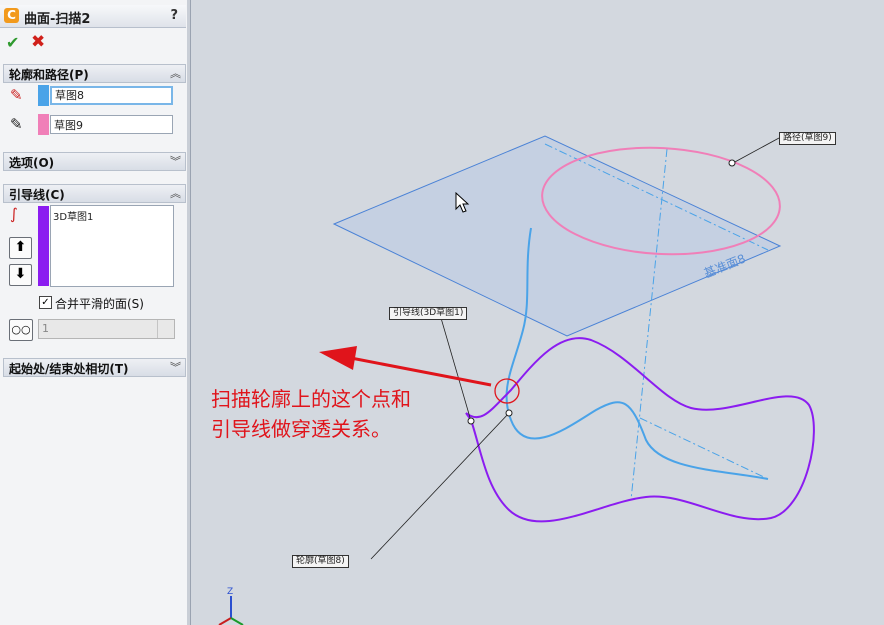 This screenshot has height=625, width=884. What do you see at coordinates (16, 124) in the screenshot?
I see `path-icon: ✎` at bounding box center [16, 124].